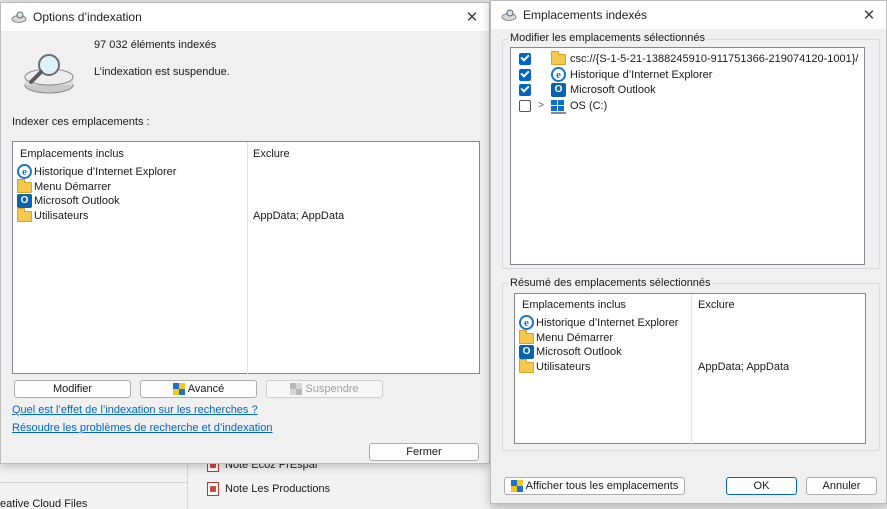  Describe the element at coordinates (206, 389) in the screenshot. I see `advanced-button-label: Avancé` at that location.